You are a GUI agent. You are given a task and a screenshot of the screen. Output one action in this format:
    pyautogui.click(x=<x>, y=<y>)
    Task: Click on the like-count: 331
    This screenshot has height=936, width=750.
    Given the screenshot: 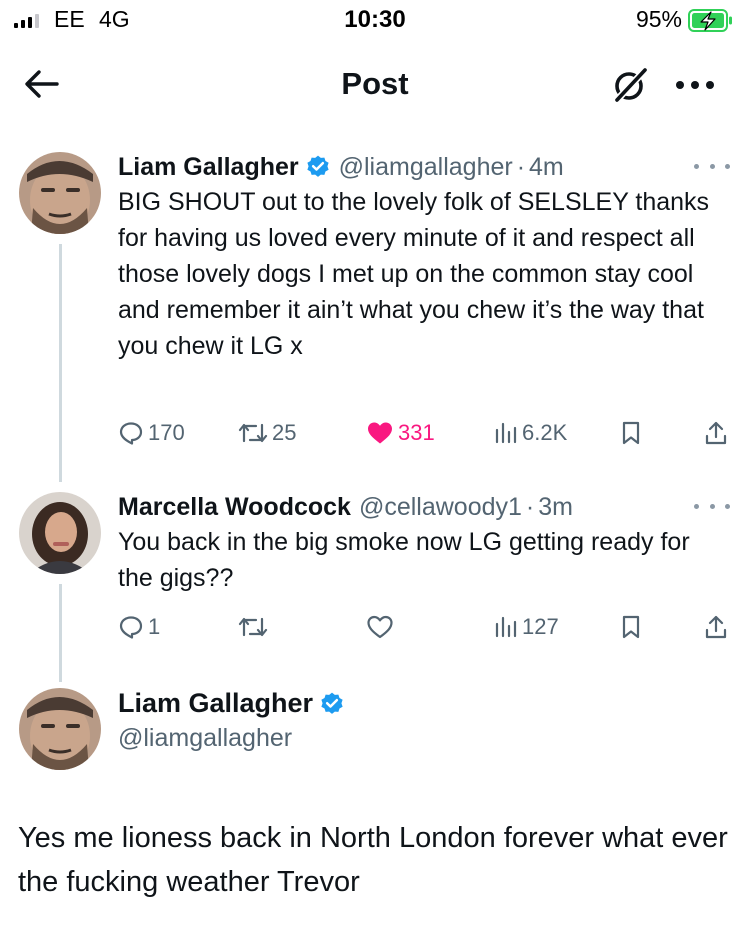 What is the action you would take?
    pyautogui.click(x=416, y=432)
    